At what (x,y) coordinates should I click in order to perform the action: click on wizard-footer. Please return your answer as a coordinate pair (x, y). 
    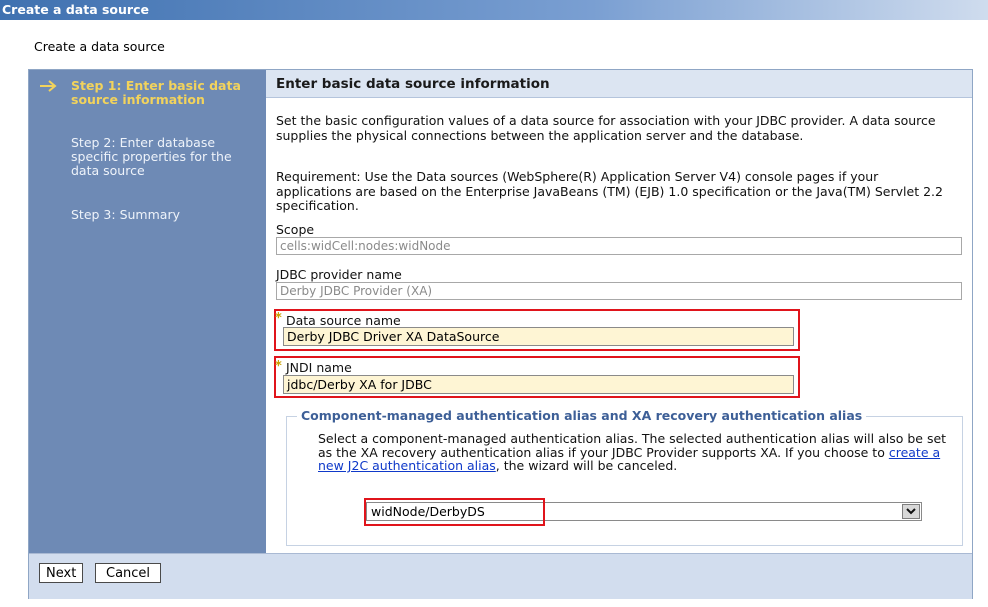
    Looking at the image, I should click on (500, 576).